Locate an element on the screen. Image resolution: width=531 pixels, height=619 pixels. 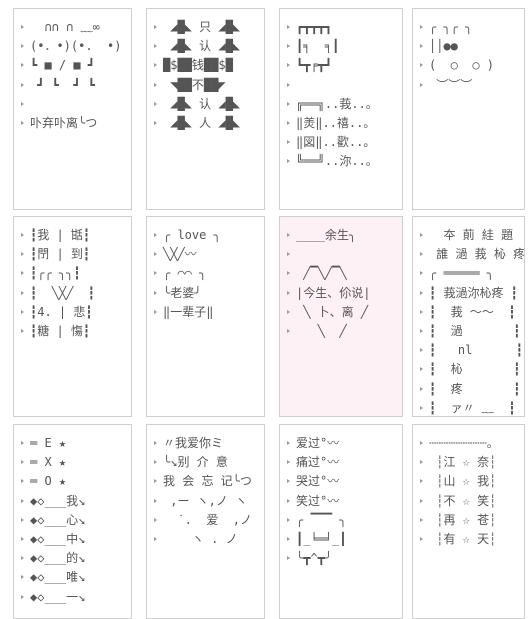
kaomoji-line-text: 卟弃卟离╰つ is located at coordinates (64, 122).